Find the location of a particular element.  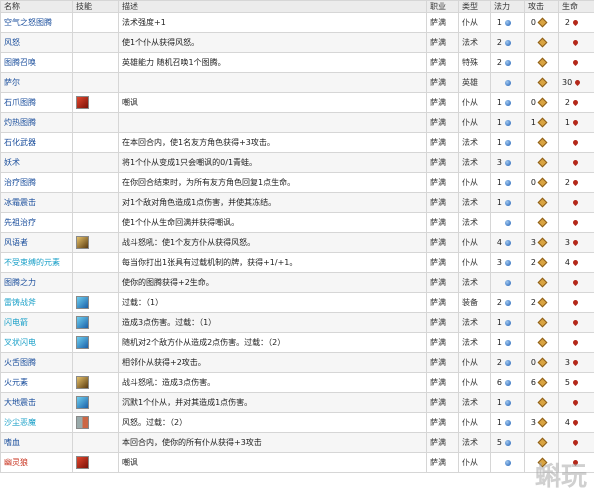

card-name-link: 嗜血 is located at coordinates (36, 442).